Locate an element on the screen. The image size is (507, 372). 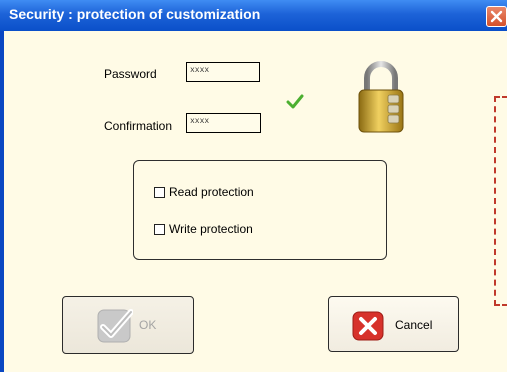
close-button is located at coordinates (496, 16).